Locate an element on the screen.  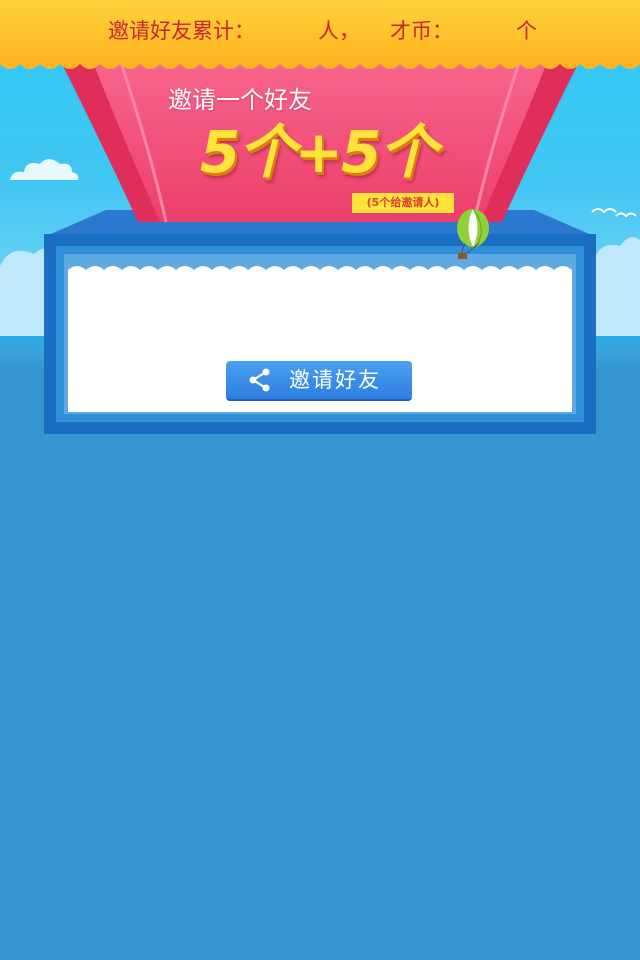
cloud-right-icon is located at coordinates (615, 286).